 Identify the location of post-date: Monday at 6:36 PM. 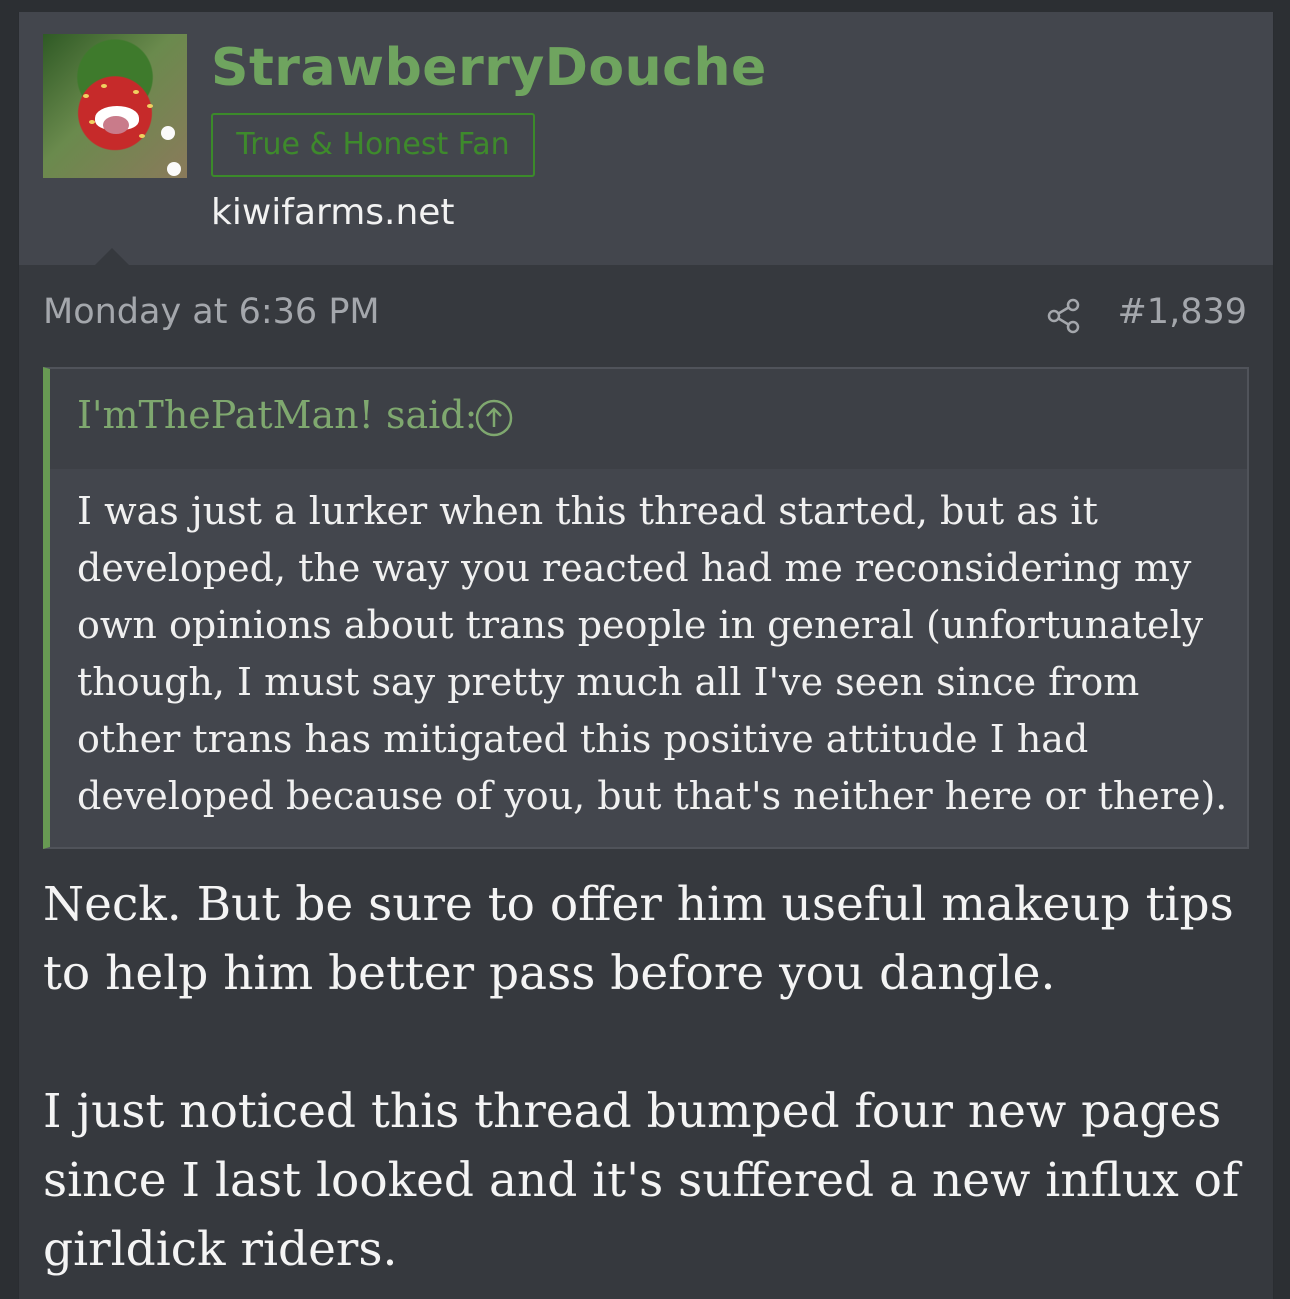
(211, 312).